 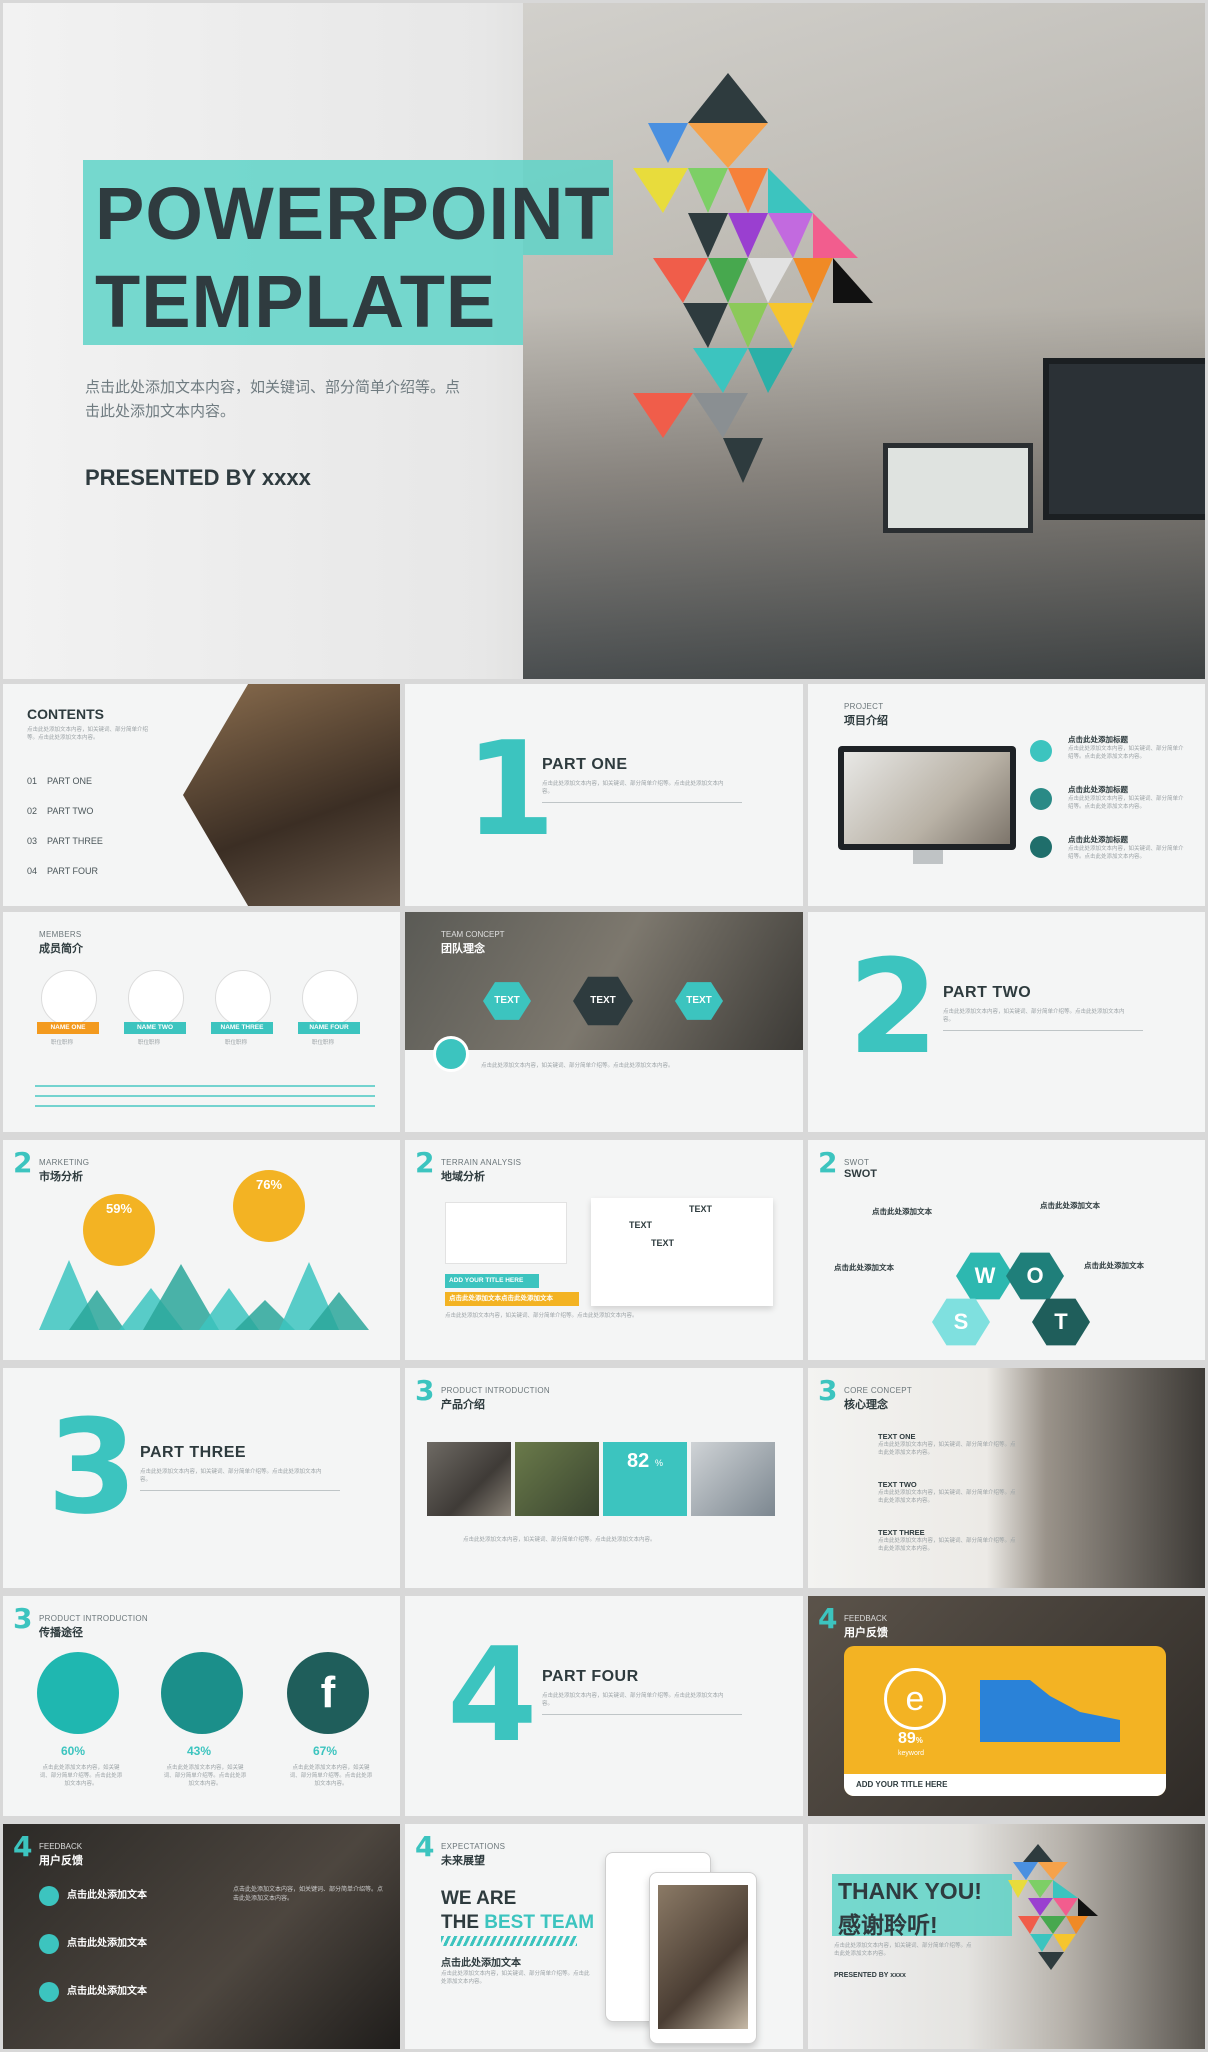 What do you see at coordinates (907, 1738) in the screenshot?
I see `feedback-value-num: 89` at bounding box center [907, 1738].